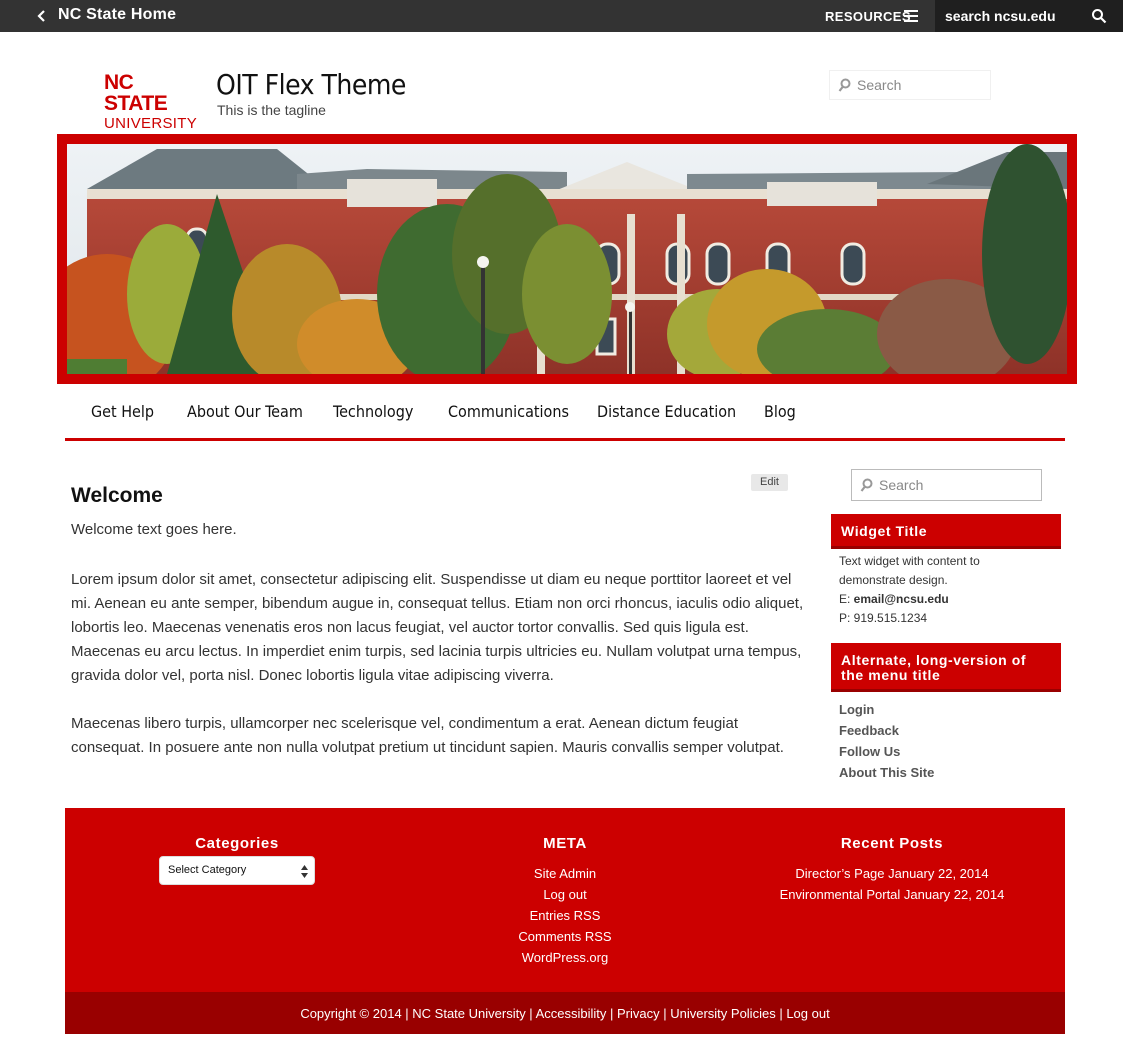  What do you see at coordinates (868, 16) in the screenshot?
I see `resources-menu: RESOURCES` at bounding box center [868, 16].